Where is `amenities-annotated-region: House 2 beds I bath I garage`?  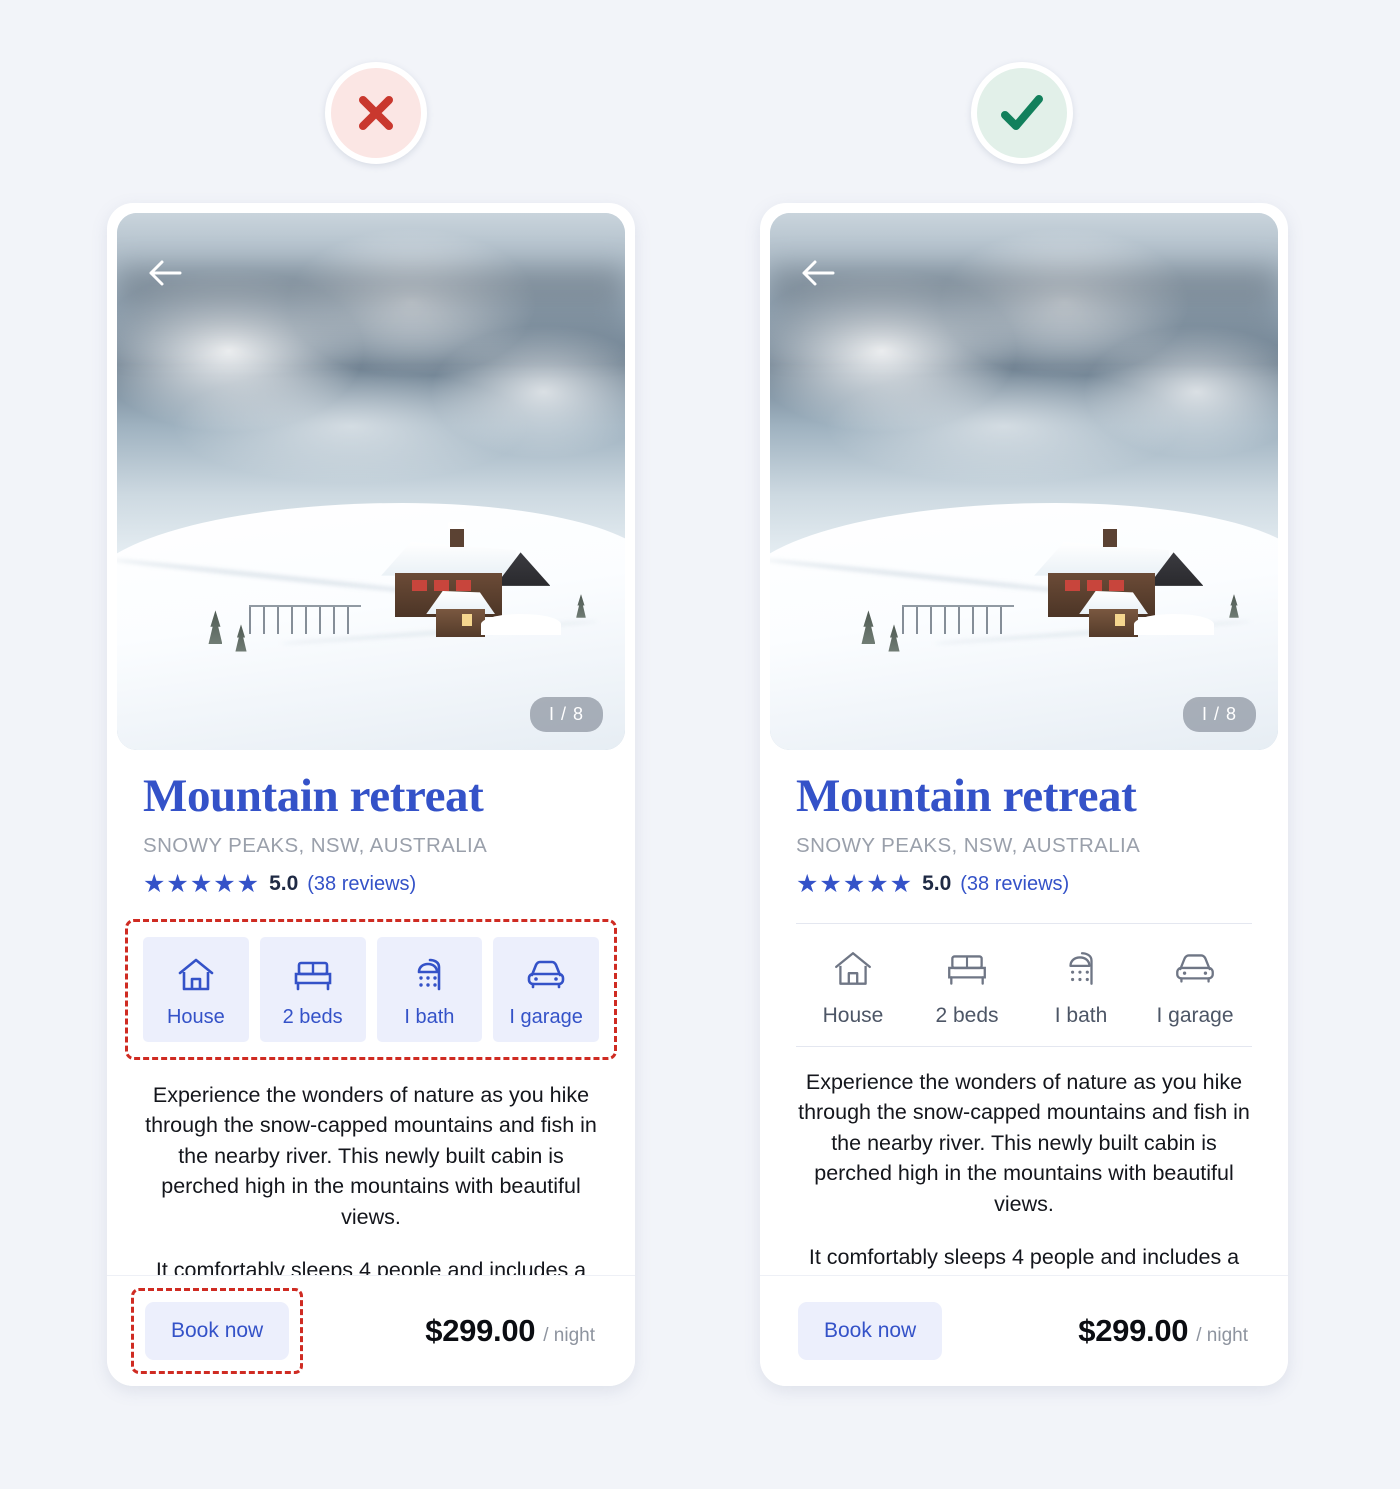 amenities-annotated-region: House 2 beds I bath I garage is located at coordinates (371, 989).